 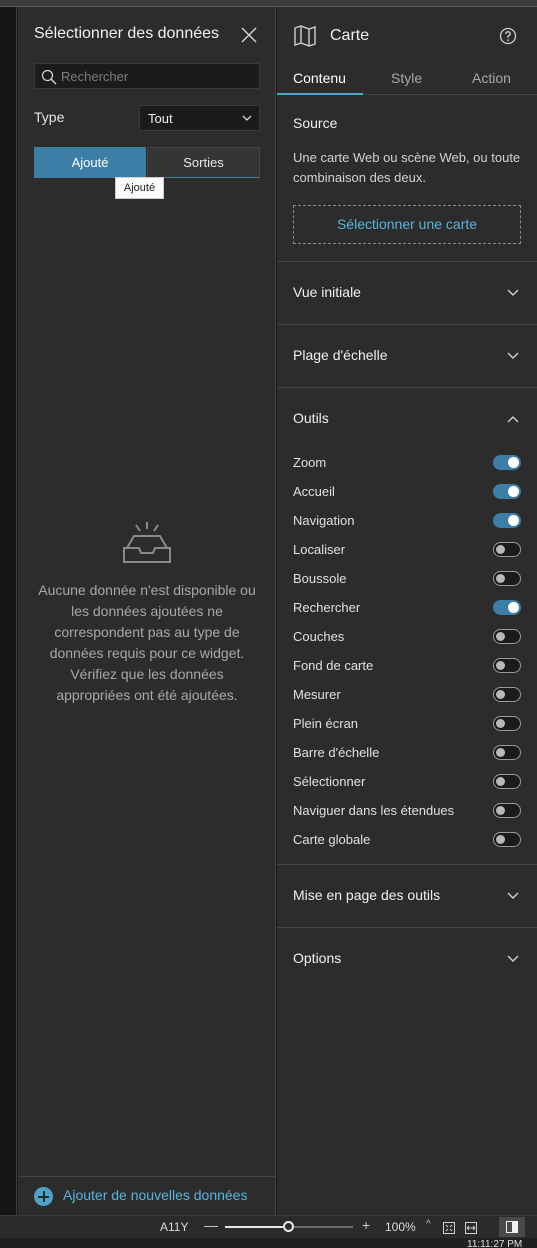 What do you see at coordinates (407, 666) in the screenshot?
I see `tool-row: Fond de carte` at bounding box center [407, 666].